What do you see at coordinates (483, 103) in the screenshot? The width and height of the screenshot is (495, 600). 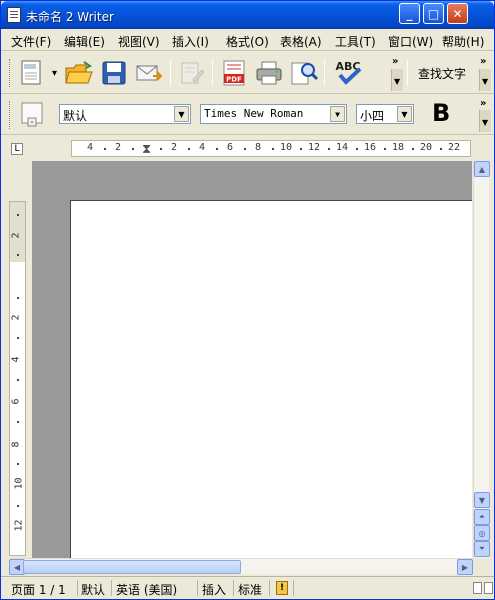 I see `format-overflow-chevron: »` at bounding box center [483, 103].